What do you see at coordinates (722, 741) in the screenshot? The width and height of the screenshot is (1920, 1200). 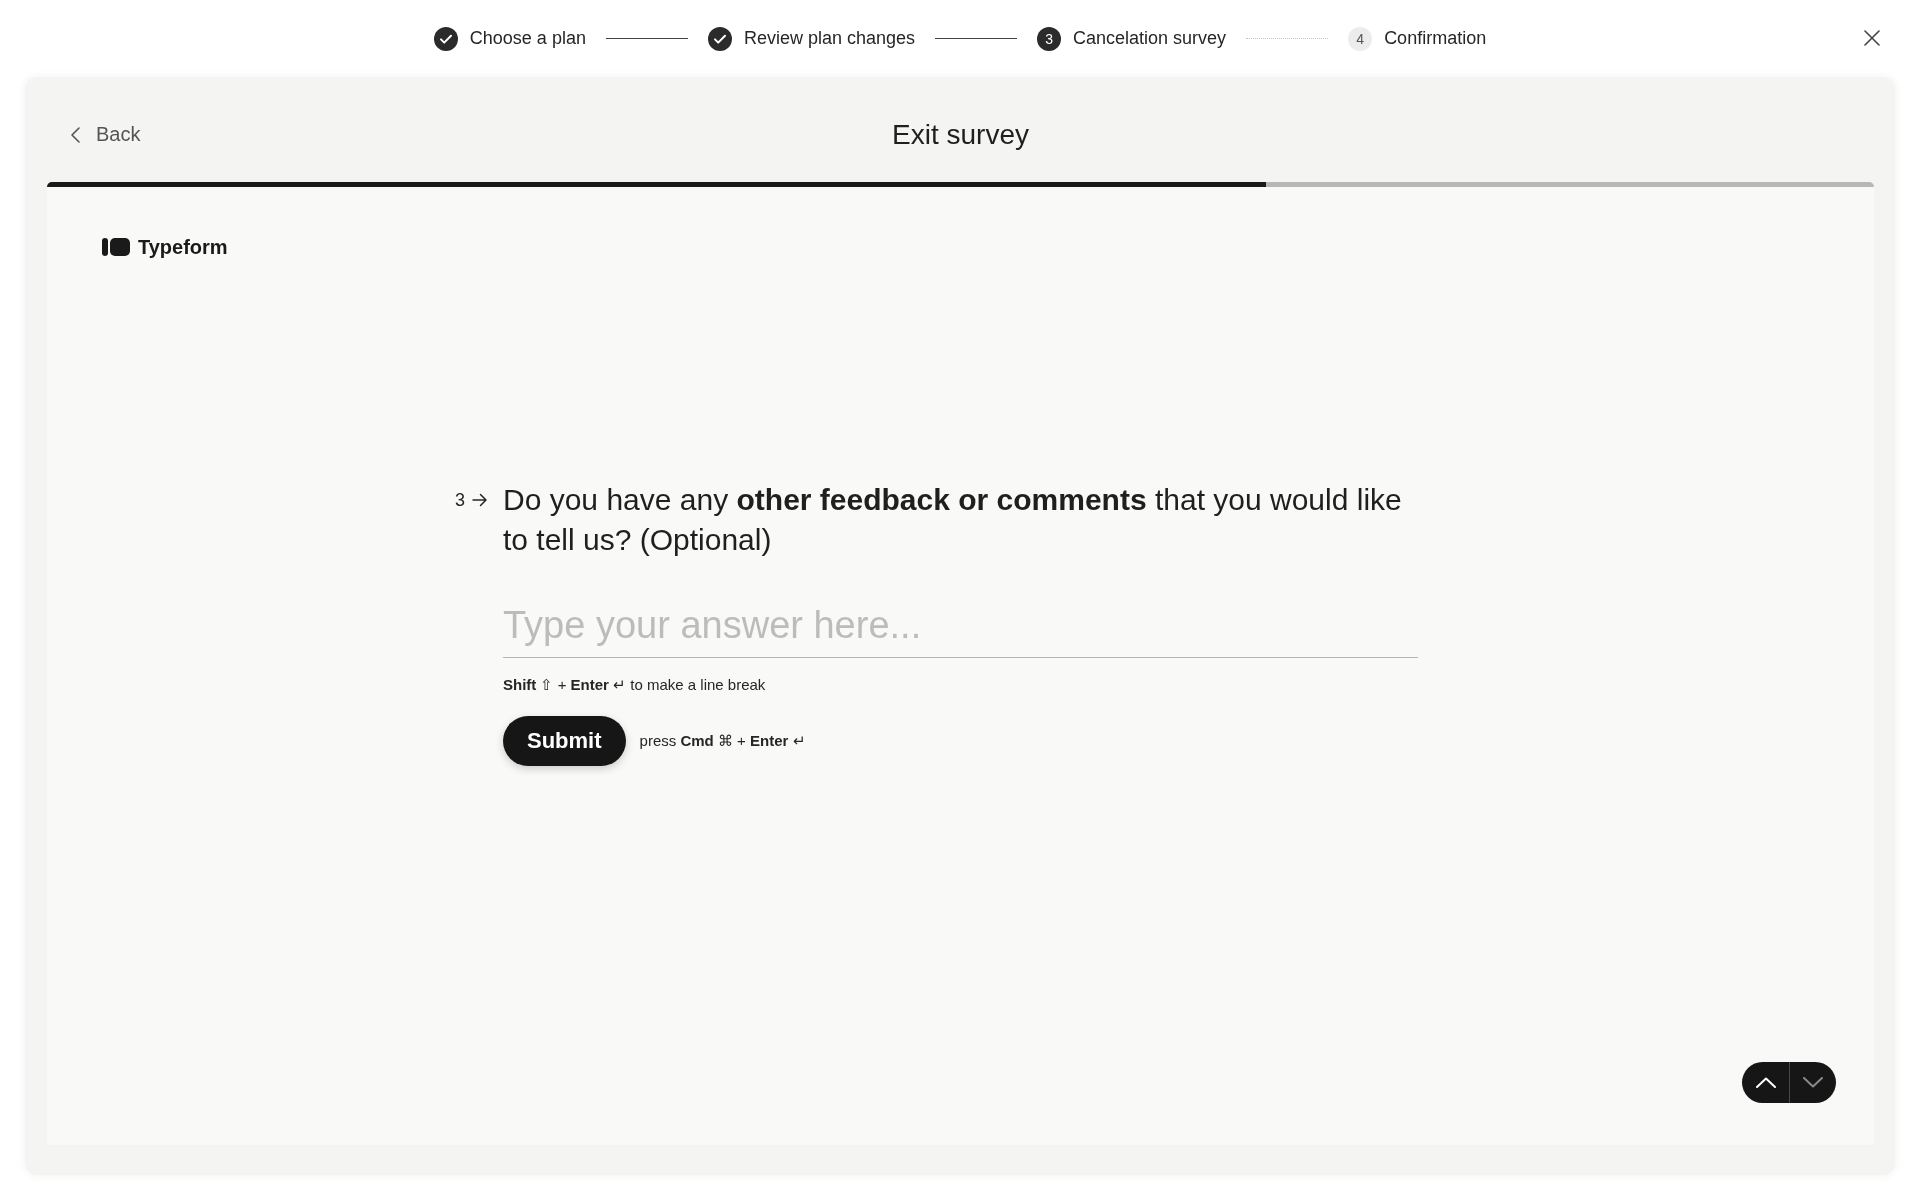 I see `submit-hint-text: press Cmd ⌘ + Enter ↵` at bounding box center [722, 741].